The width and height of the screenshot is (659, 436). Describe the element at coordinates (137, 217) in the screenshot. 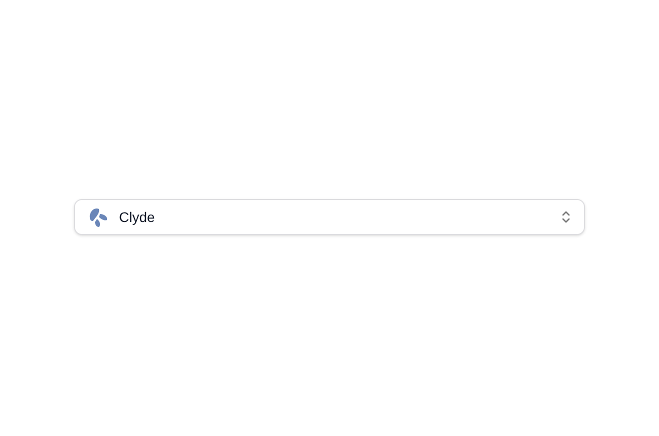

I see `selected-value: Clyde` at that location.